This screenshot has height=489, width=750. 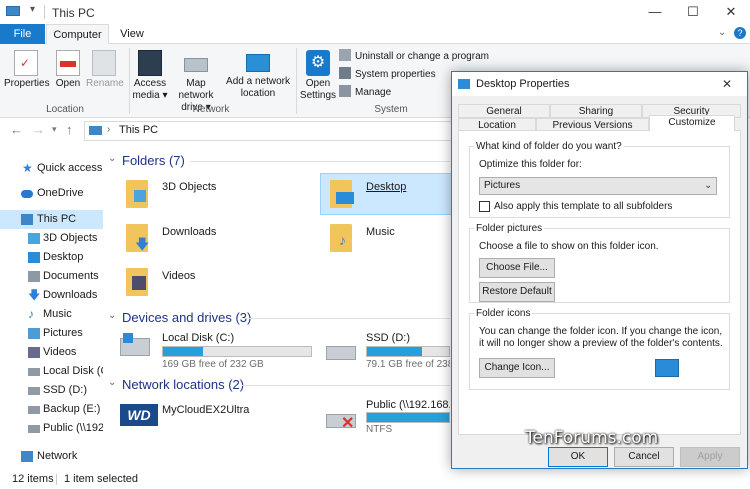 I want to click on drive-c-name: Local Disk (C:), so click(x=198, y=338).